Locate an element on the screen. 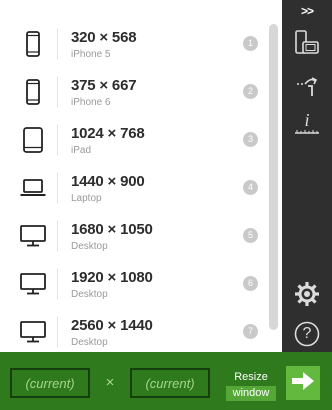 The width and height of the screenshot is (332, 410). laptop-icon is located at coordinates (33, 188).